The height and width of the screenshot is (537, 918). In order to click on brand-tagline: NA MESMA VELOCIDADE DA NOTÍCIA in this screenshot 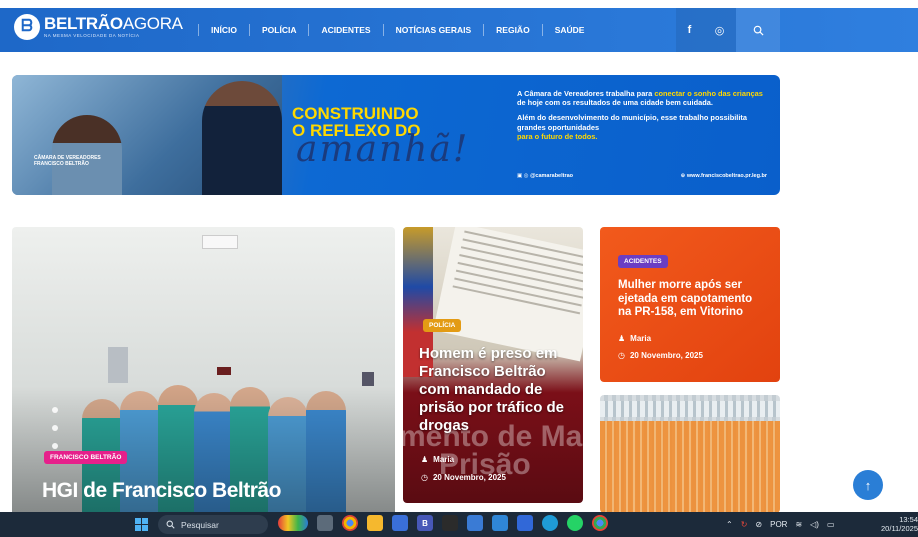, I will do `click(92, 35)`.